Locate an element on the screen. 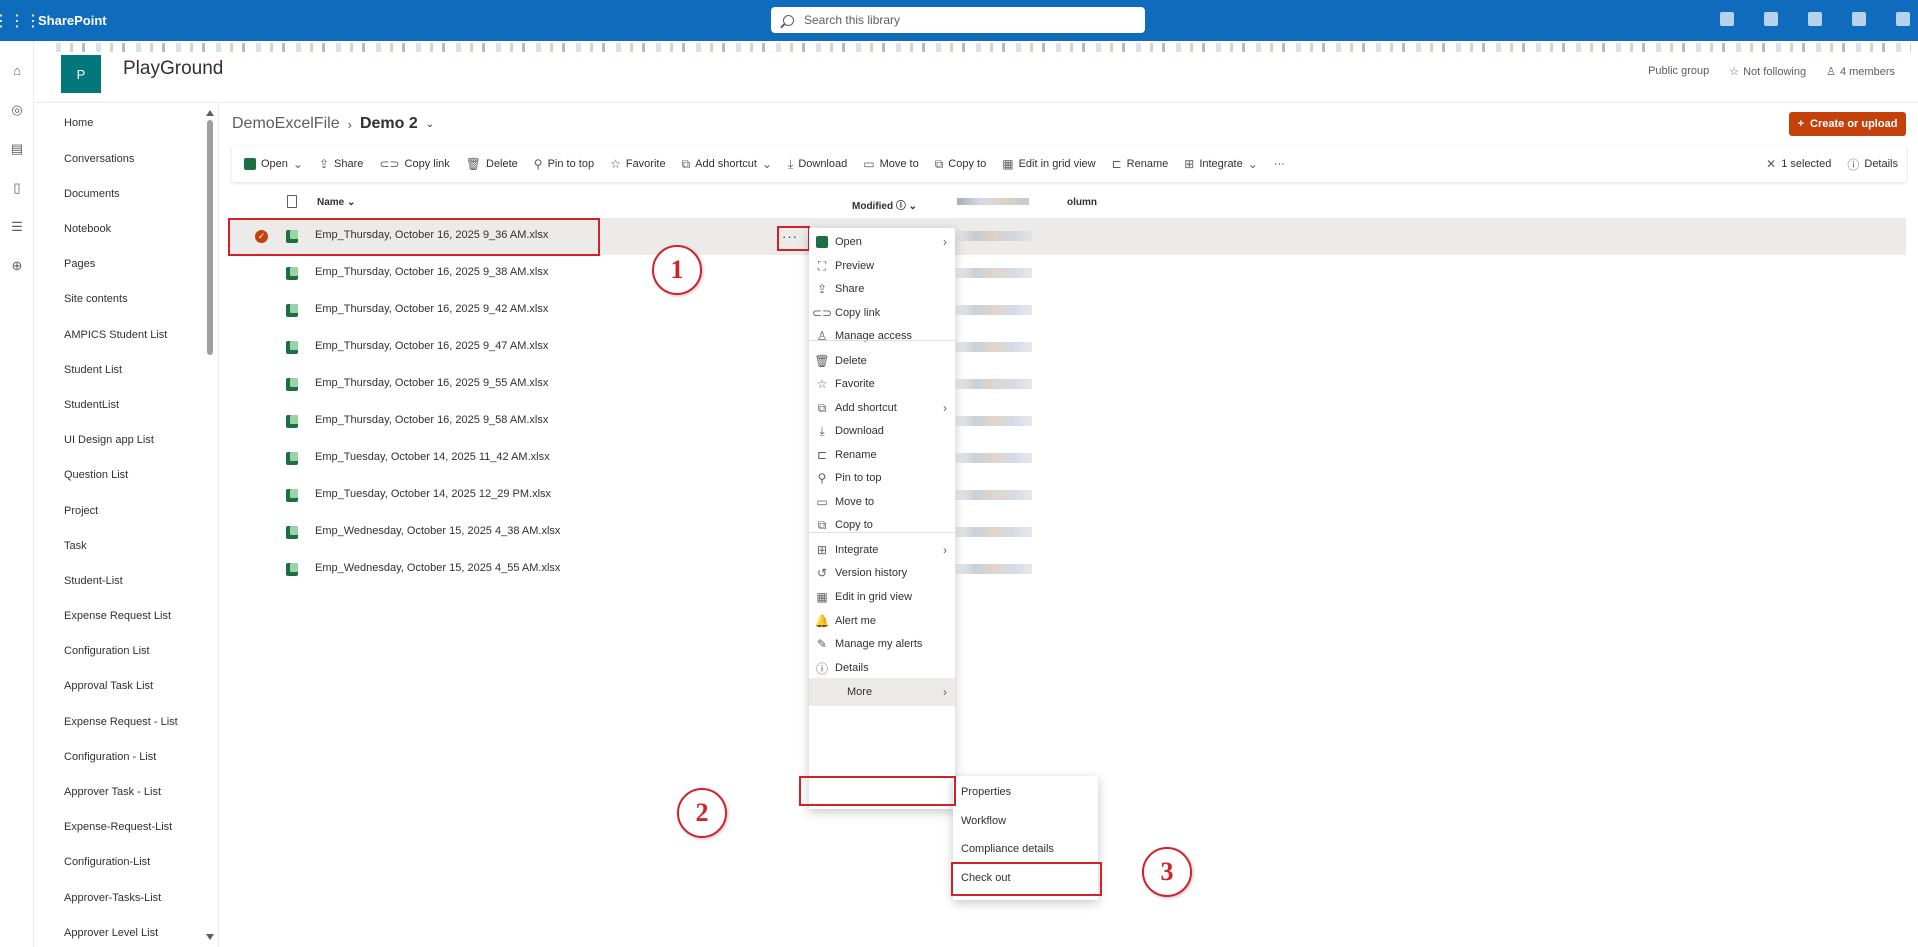 This screenshot has width=1918, height=947. nav-item: Approver Task - List is located at coordinates (112, 792).